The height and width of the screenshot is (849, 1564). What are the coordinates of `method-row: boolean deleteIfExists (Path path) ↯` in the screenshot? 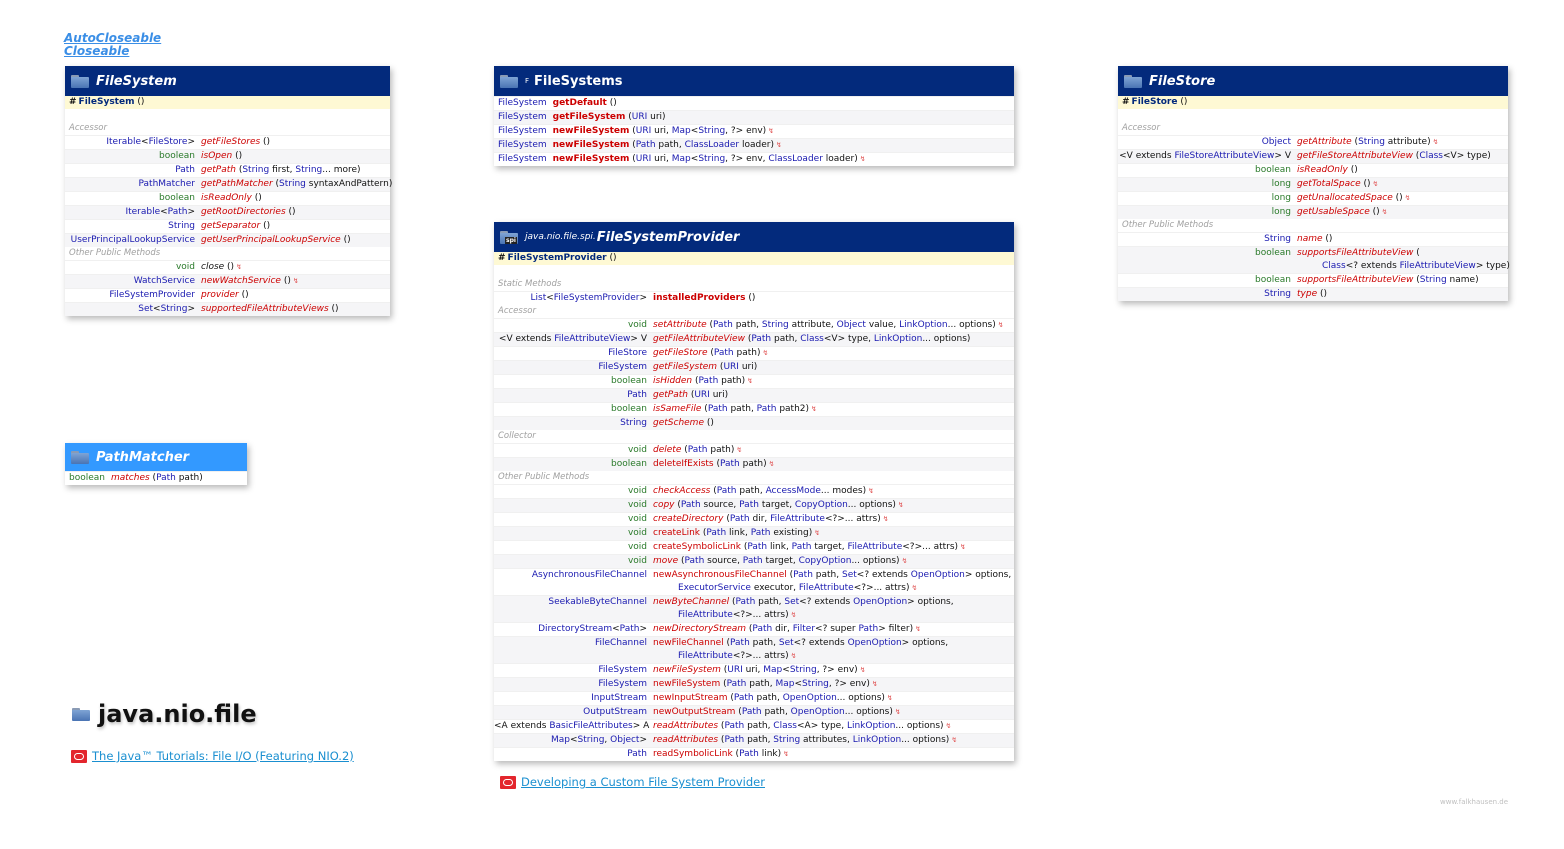 It's located at (754, 464).